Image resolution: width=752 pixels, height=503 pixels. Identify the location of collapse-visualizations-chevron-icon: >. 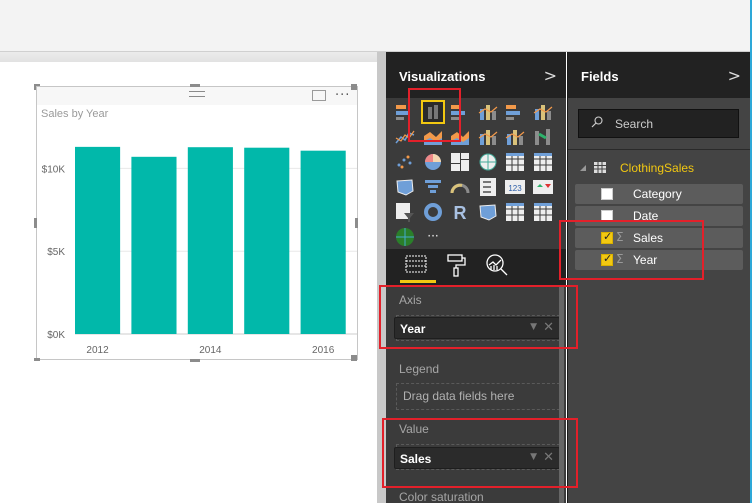
(550, 75).